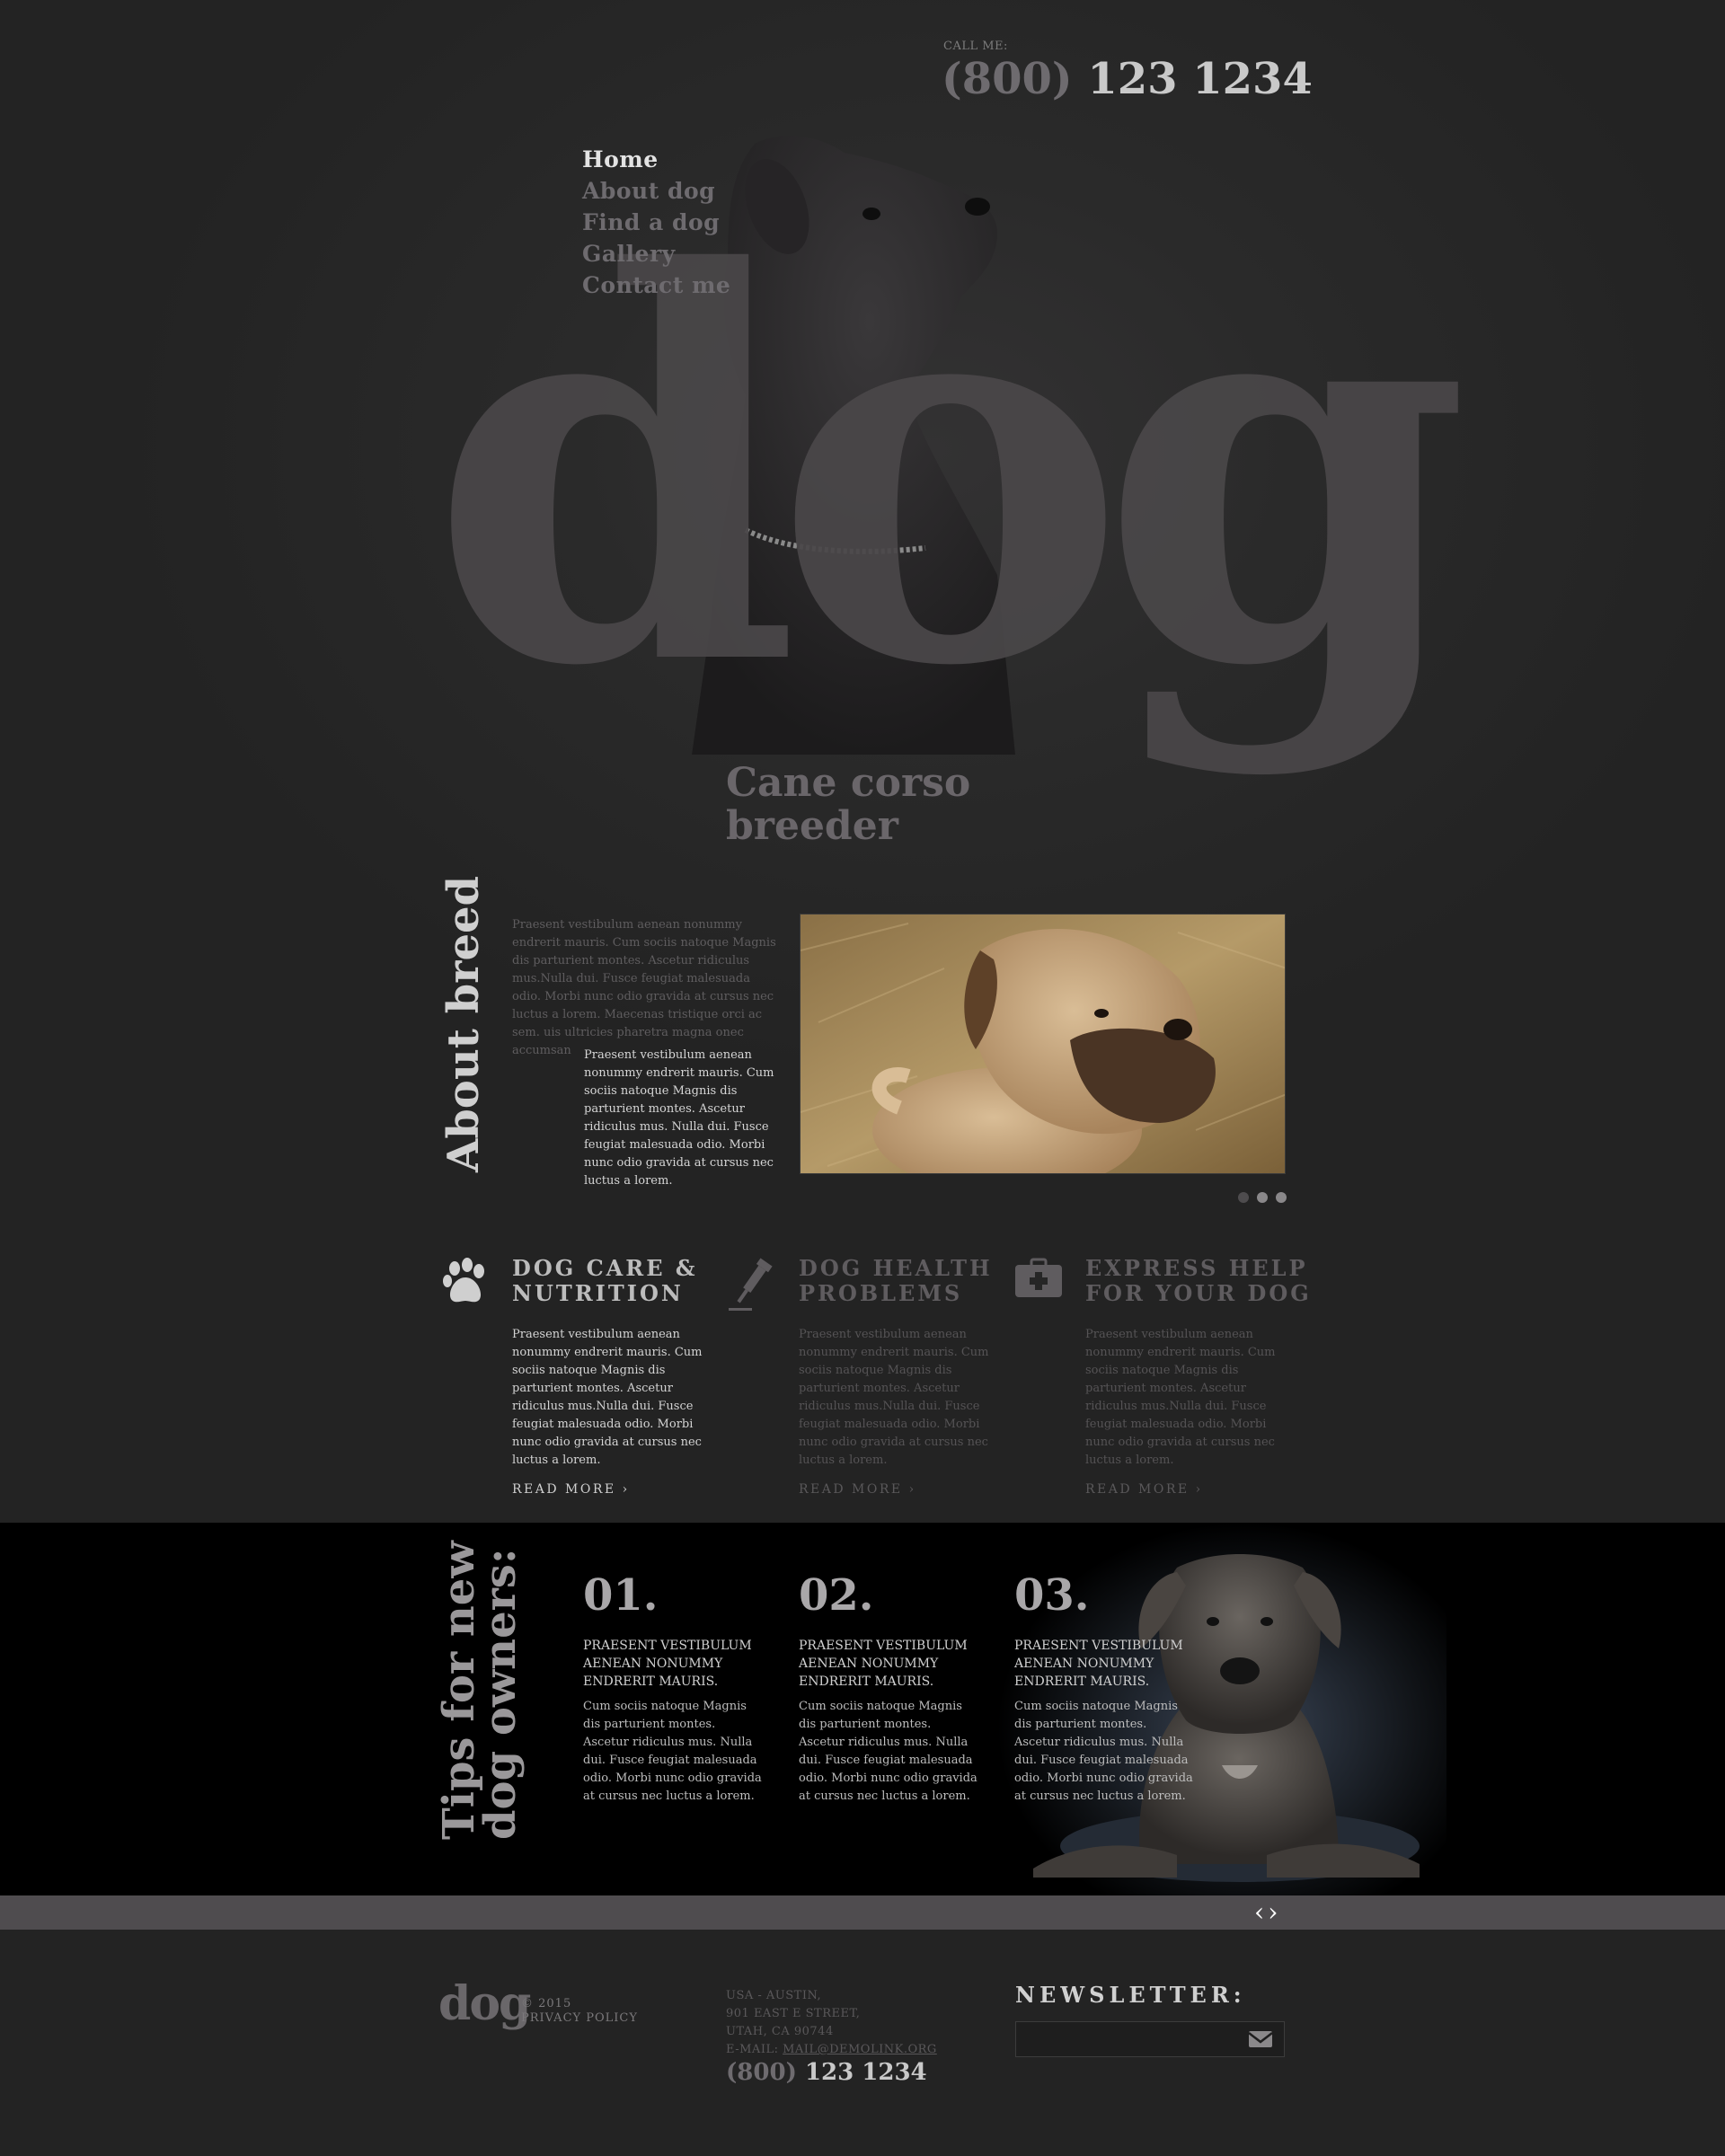  Describe the element at coordinates (976, 46) in the screenshot. I see `call-label: CALL ME:` at that location.